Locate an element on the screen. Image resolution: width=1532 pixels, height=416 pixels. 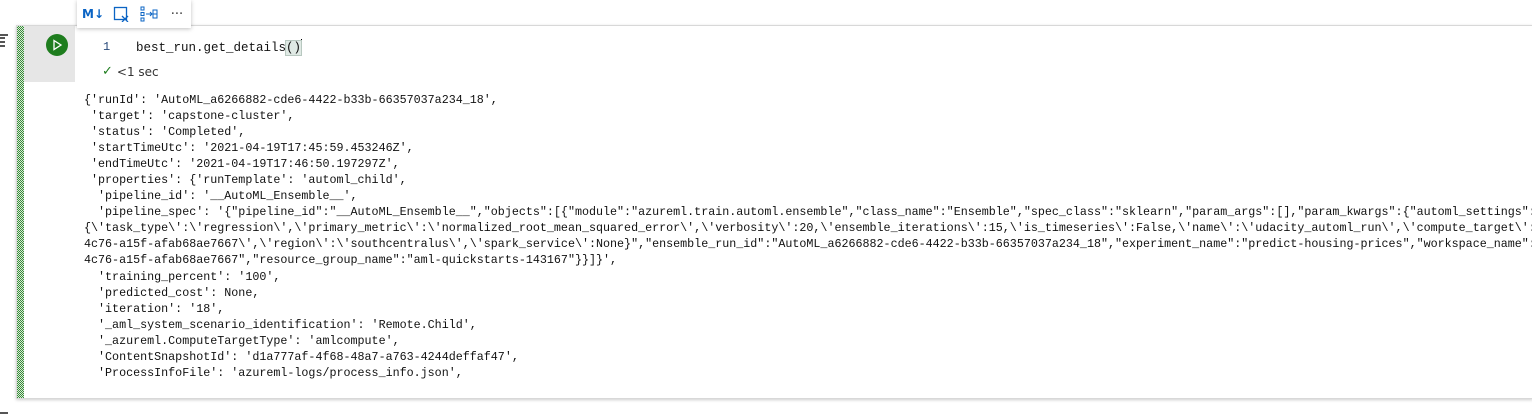
output-line: 'predicted_cost': None, is located at coordinates (172, 292).